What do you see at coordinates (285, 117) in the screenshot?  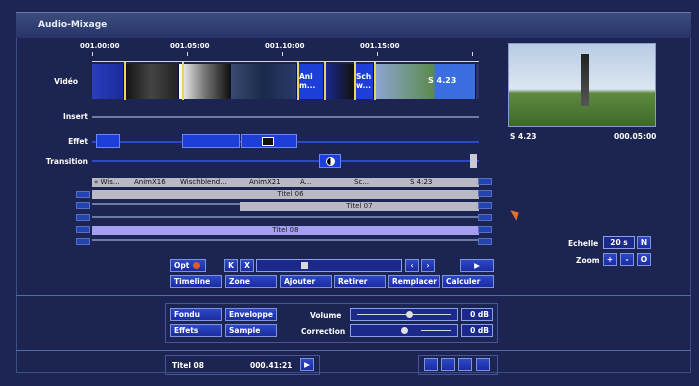 I see `insert-track` at bounding box center [285, 117].